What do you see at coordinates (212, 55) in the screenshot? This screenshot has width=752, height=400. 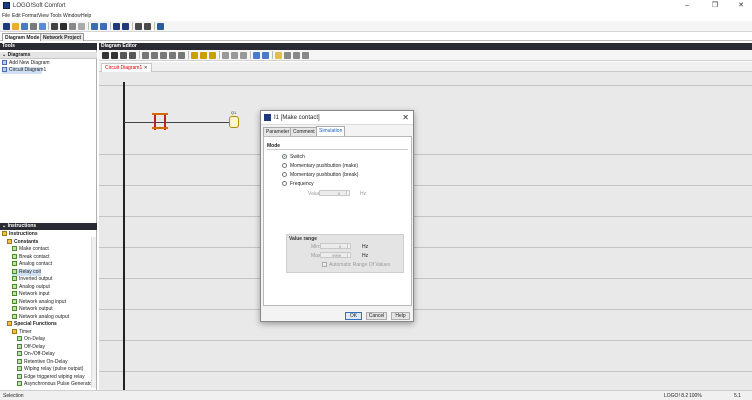 I see `block-tool-icon` at bounding box center [212, 55].